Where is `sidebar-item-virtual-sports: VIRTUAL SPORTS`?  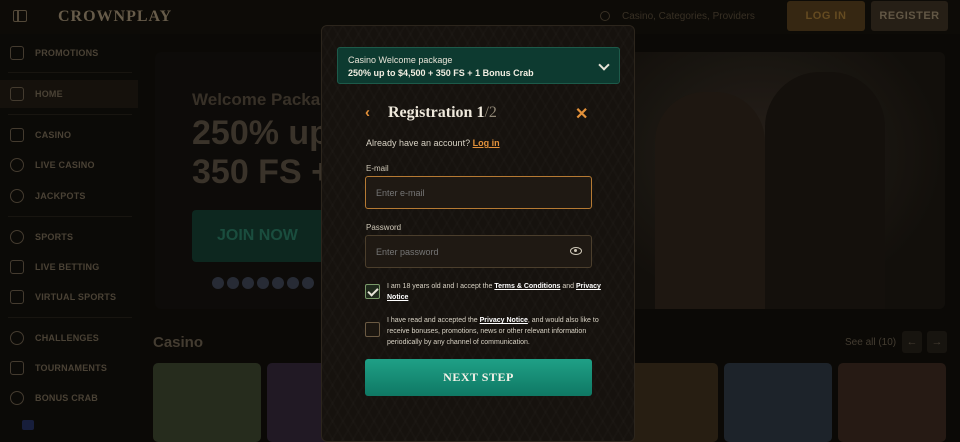 sidebar-item-virtual-sports: VIRTUAL SPORTS is located at coordinates (69, 297).